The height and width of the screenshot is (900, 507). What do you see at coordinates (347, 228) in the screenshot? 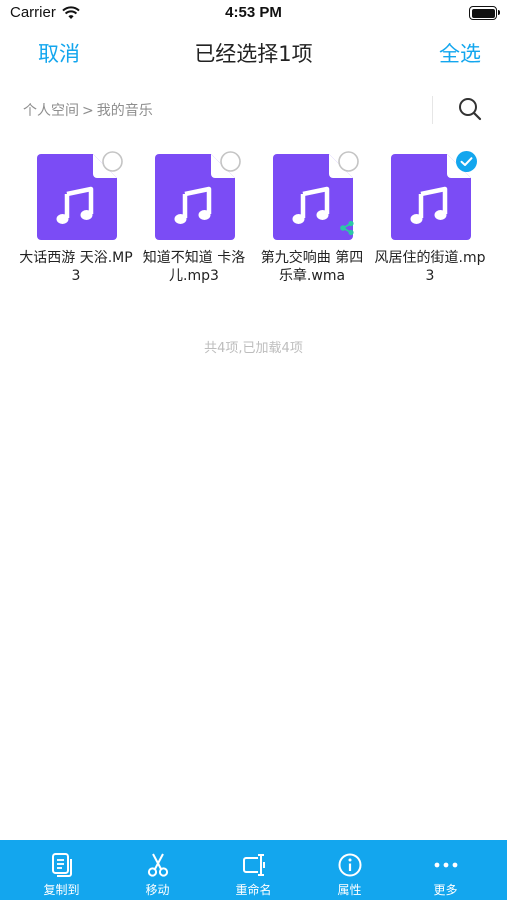
I see `share-icon` at bounding box center [347, 228].